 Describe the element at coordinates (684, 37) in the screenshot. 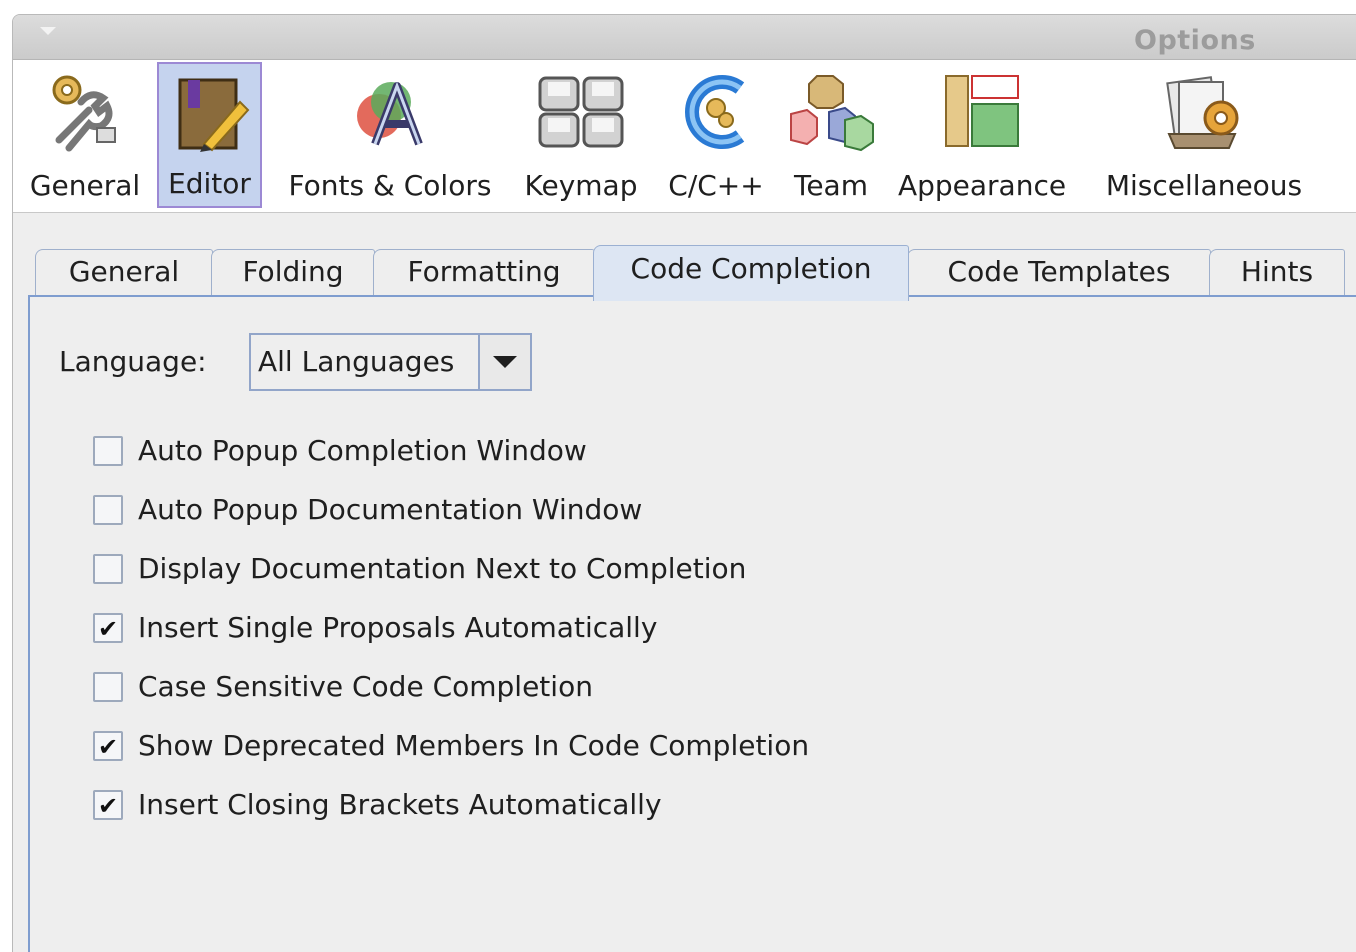

I see `title-bar: Options` at that location.